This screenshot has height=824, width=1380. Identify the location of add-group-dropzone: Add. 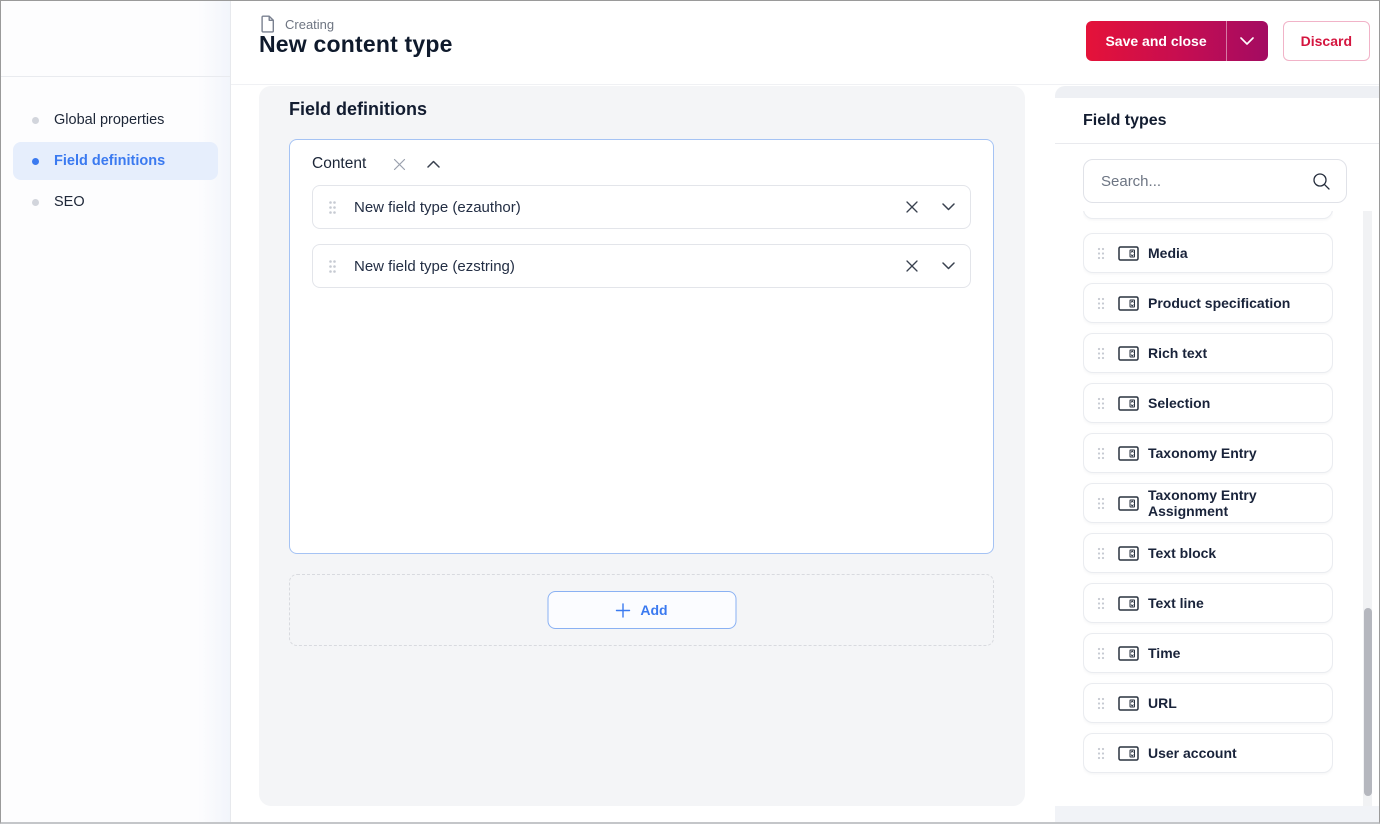
(641, 610).